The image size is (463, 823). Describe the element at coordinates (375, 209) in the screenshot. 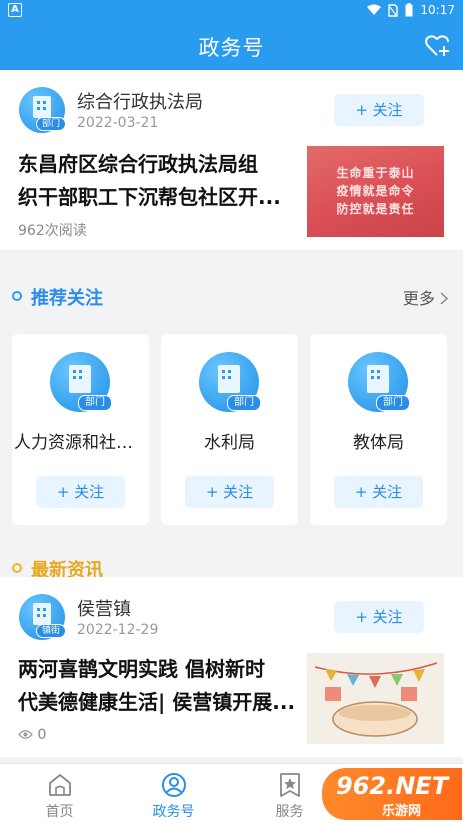

I see `thumbnail-text-3: 防控就是责任` at that location.